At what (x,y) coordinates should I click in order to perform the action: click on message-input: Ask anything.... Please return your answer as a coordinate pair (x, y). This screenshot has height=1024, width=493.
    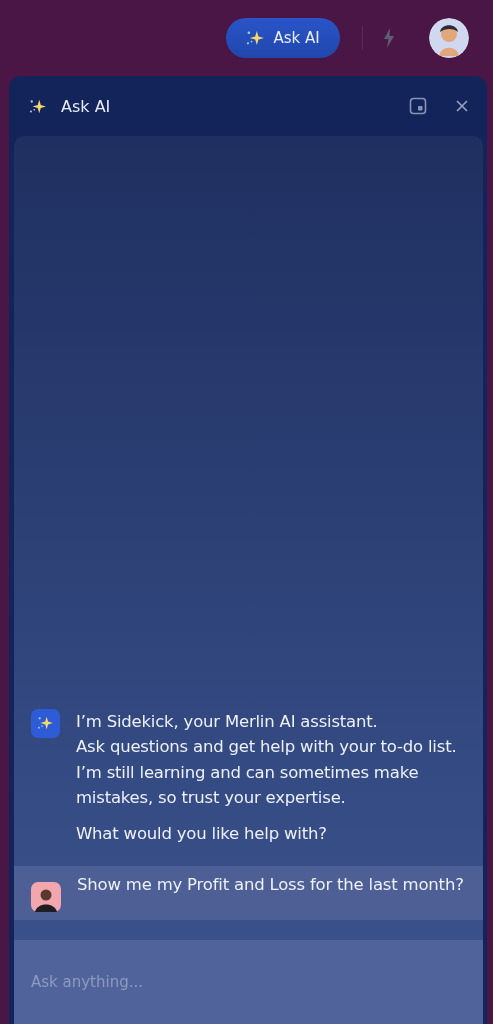
    Looking at the image, I should click on (248, 982).